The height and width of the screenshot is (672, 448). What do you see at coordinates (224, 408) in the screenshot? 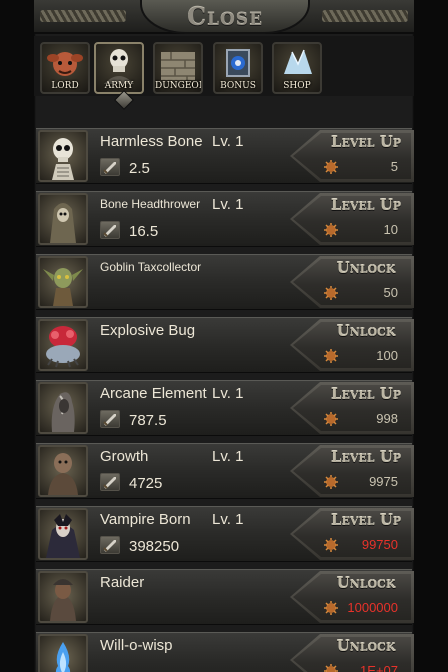
I see `unit-row: Arcane Element Lv. 1 787.5 Level Up 998` at bounding box center [224, 408].